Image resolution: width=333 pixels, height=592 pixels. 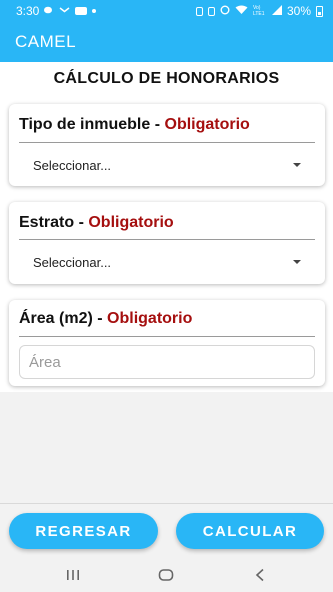 I want to click on security-icon, so click(x=211, y=11).